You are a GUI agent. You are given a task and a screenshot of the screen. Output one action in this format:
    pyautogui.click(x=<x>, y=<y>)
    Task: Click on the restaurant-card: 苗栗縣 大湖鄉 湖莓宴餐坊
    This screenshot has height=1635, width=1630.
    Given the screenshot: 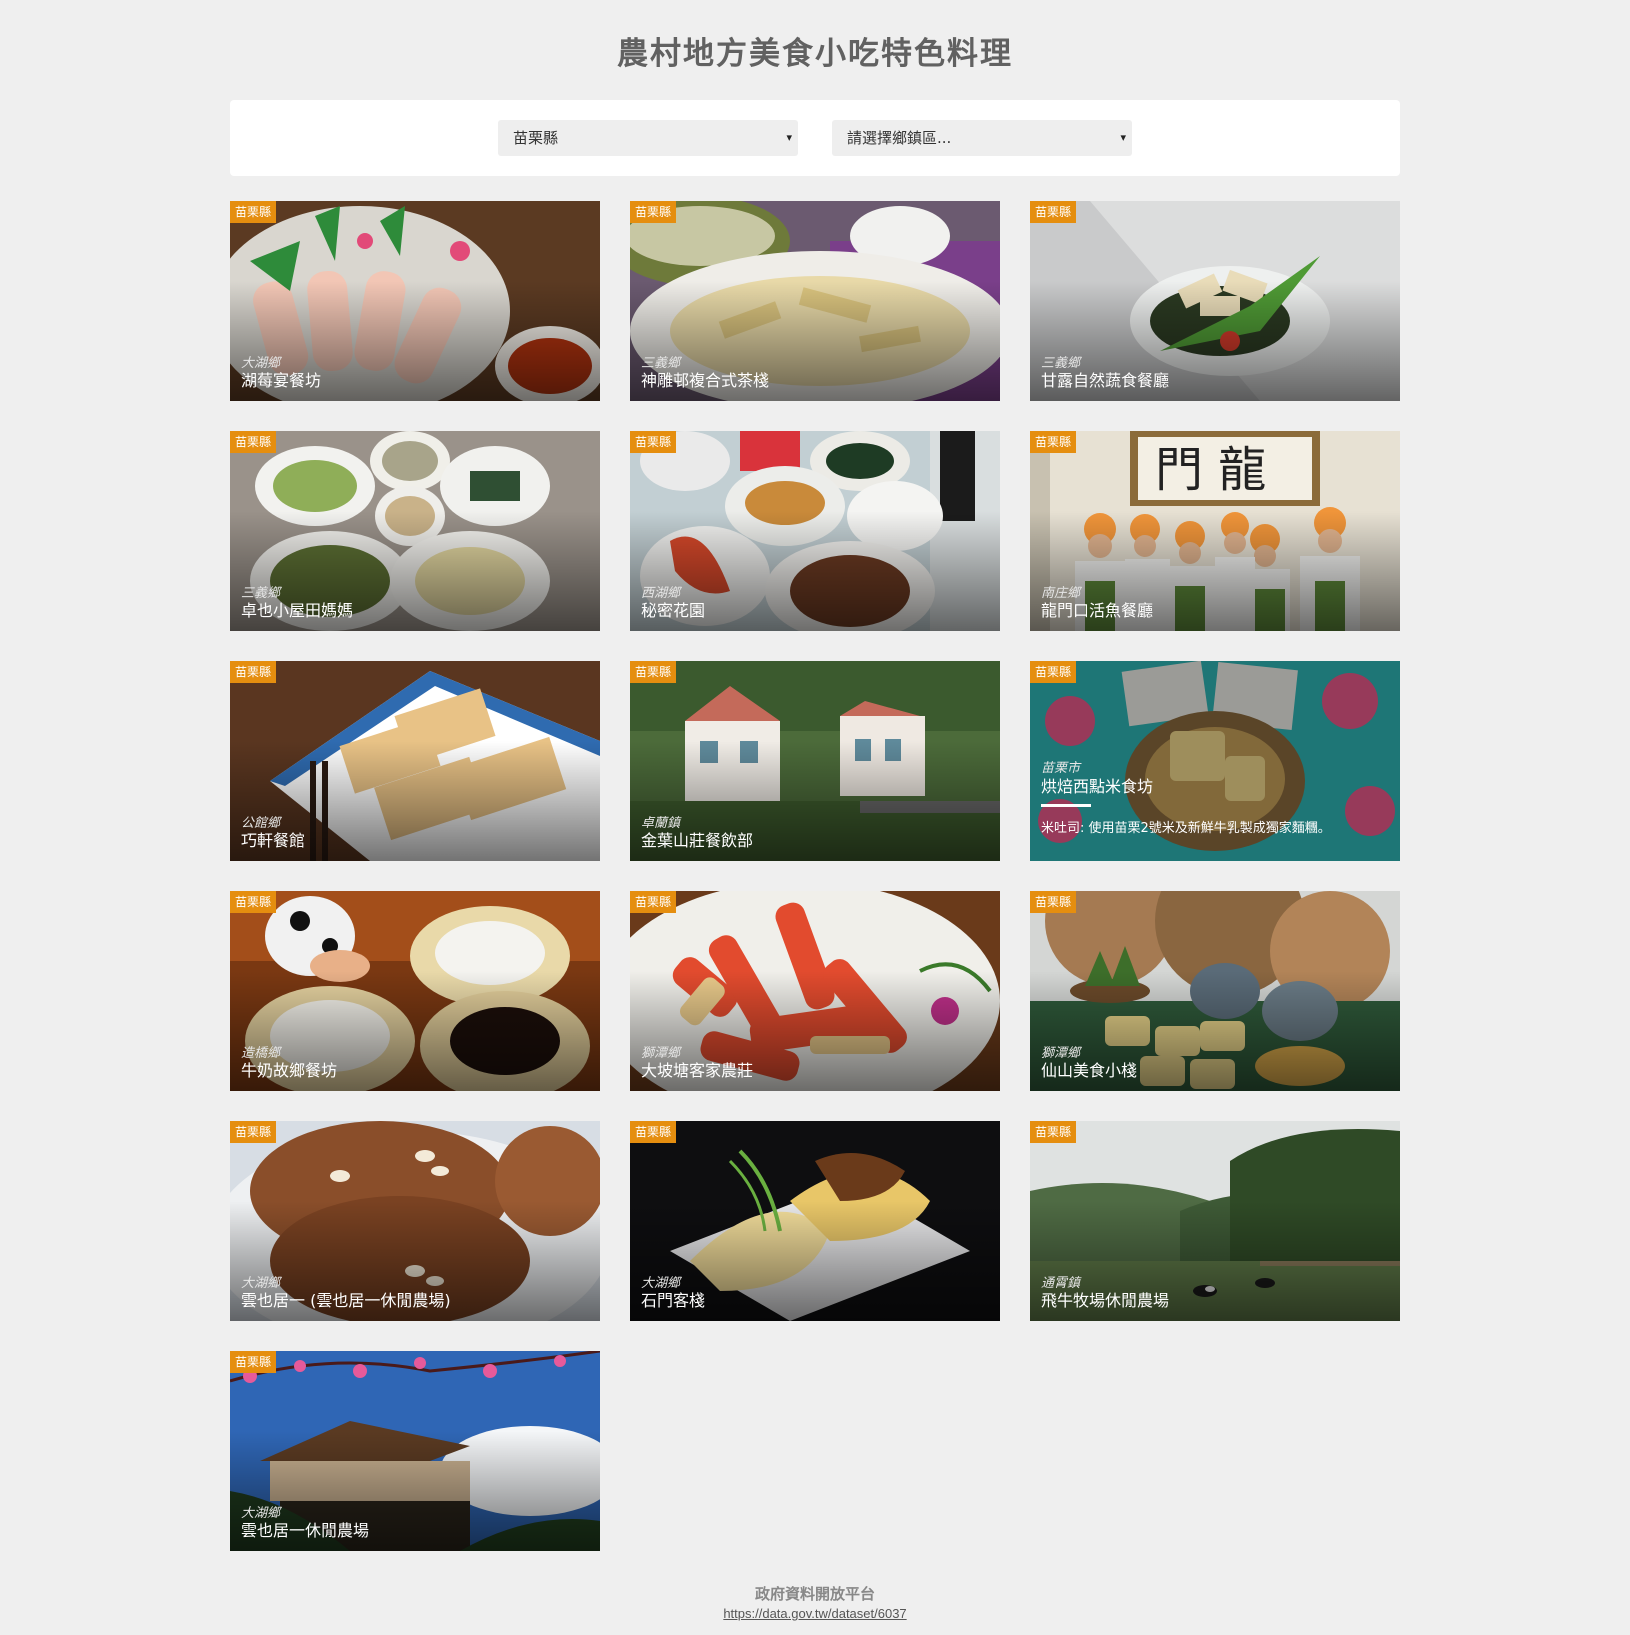 What is the action you would take?
    pyautogui.click(x=415, y=301)
    